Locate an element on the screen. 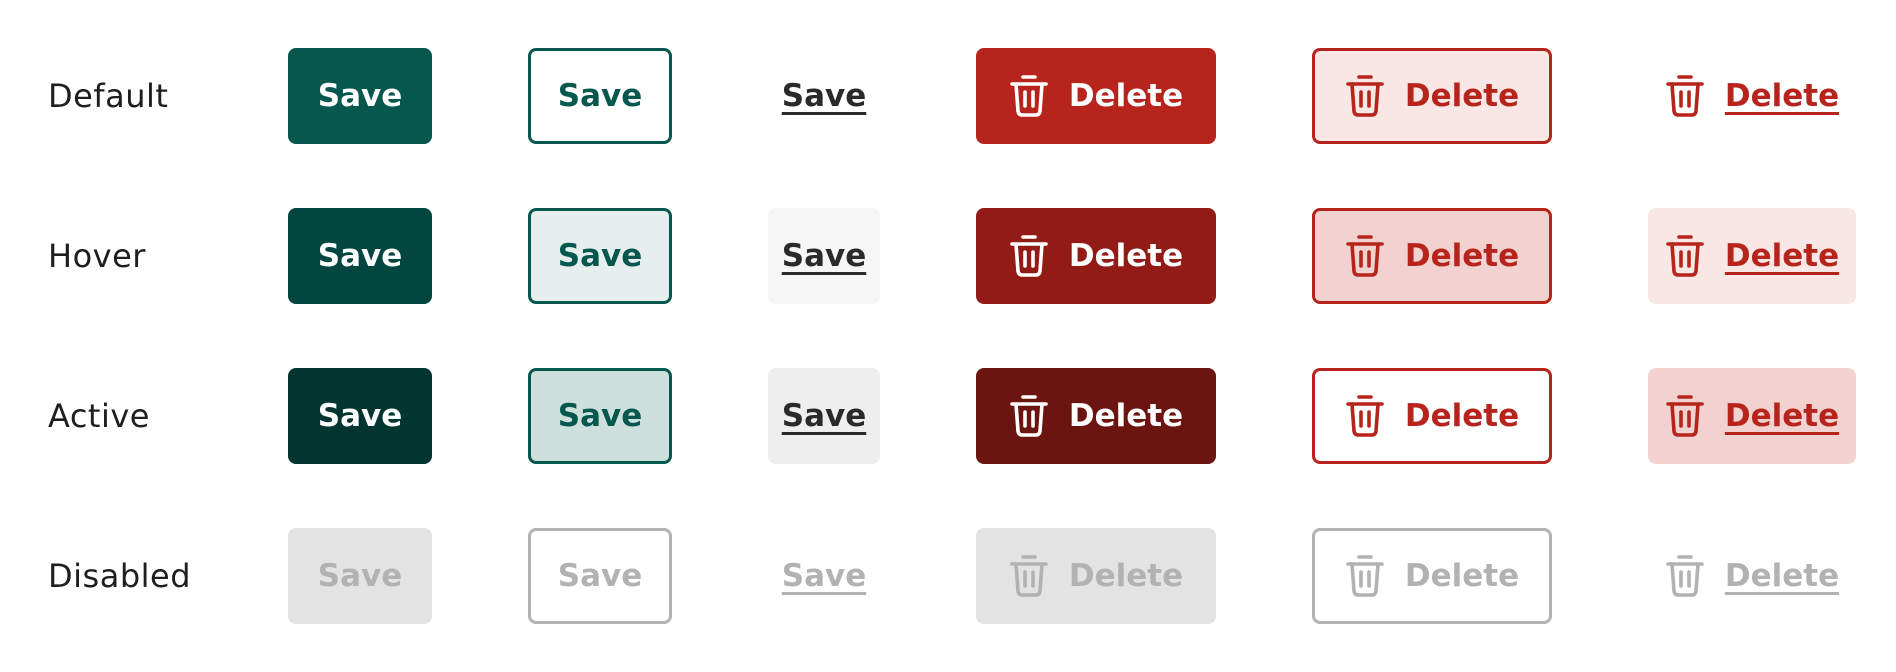  save-button-primary-hover: Save is located at coordinates (360, 256).